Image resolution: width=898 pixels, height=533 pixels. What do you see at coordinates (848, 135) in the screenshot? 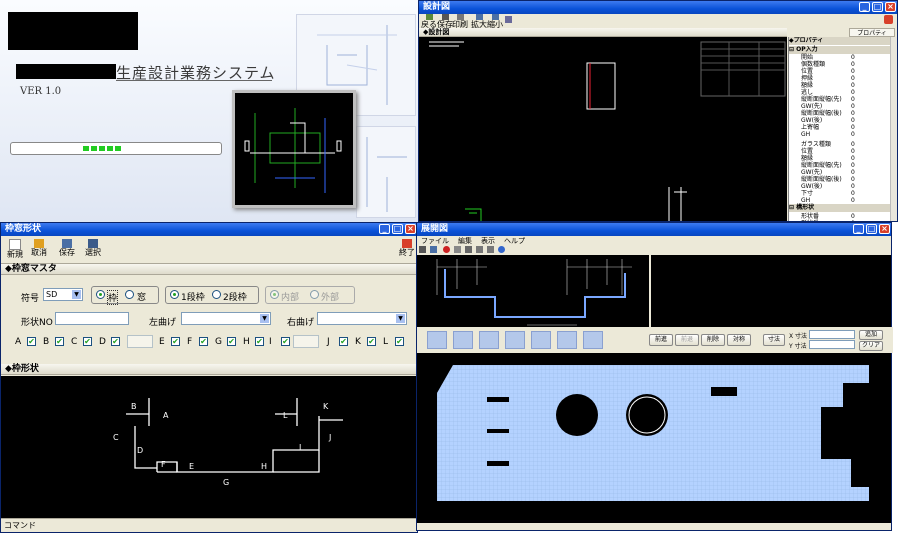
I see `property-row: GH 0` at bounding box center [848, 135].